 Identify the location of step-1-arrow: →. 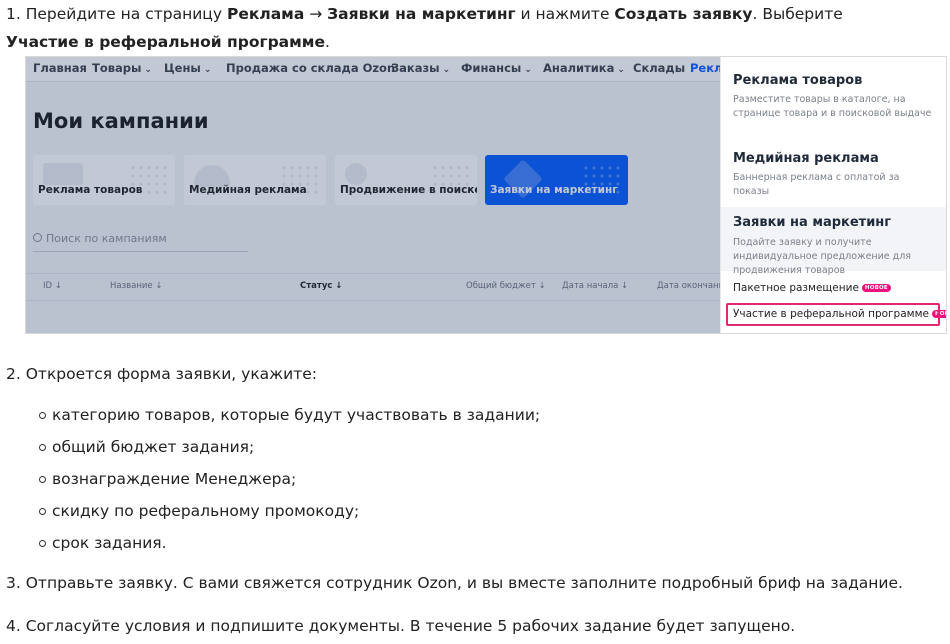
(316, 14).